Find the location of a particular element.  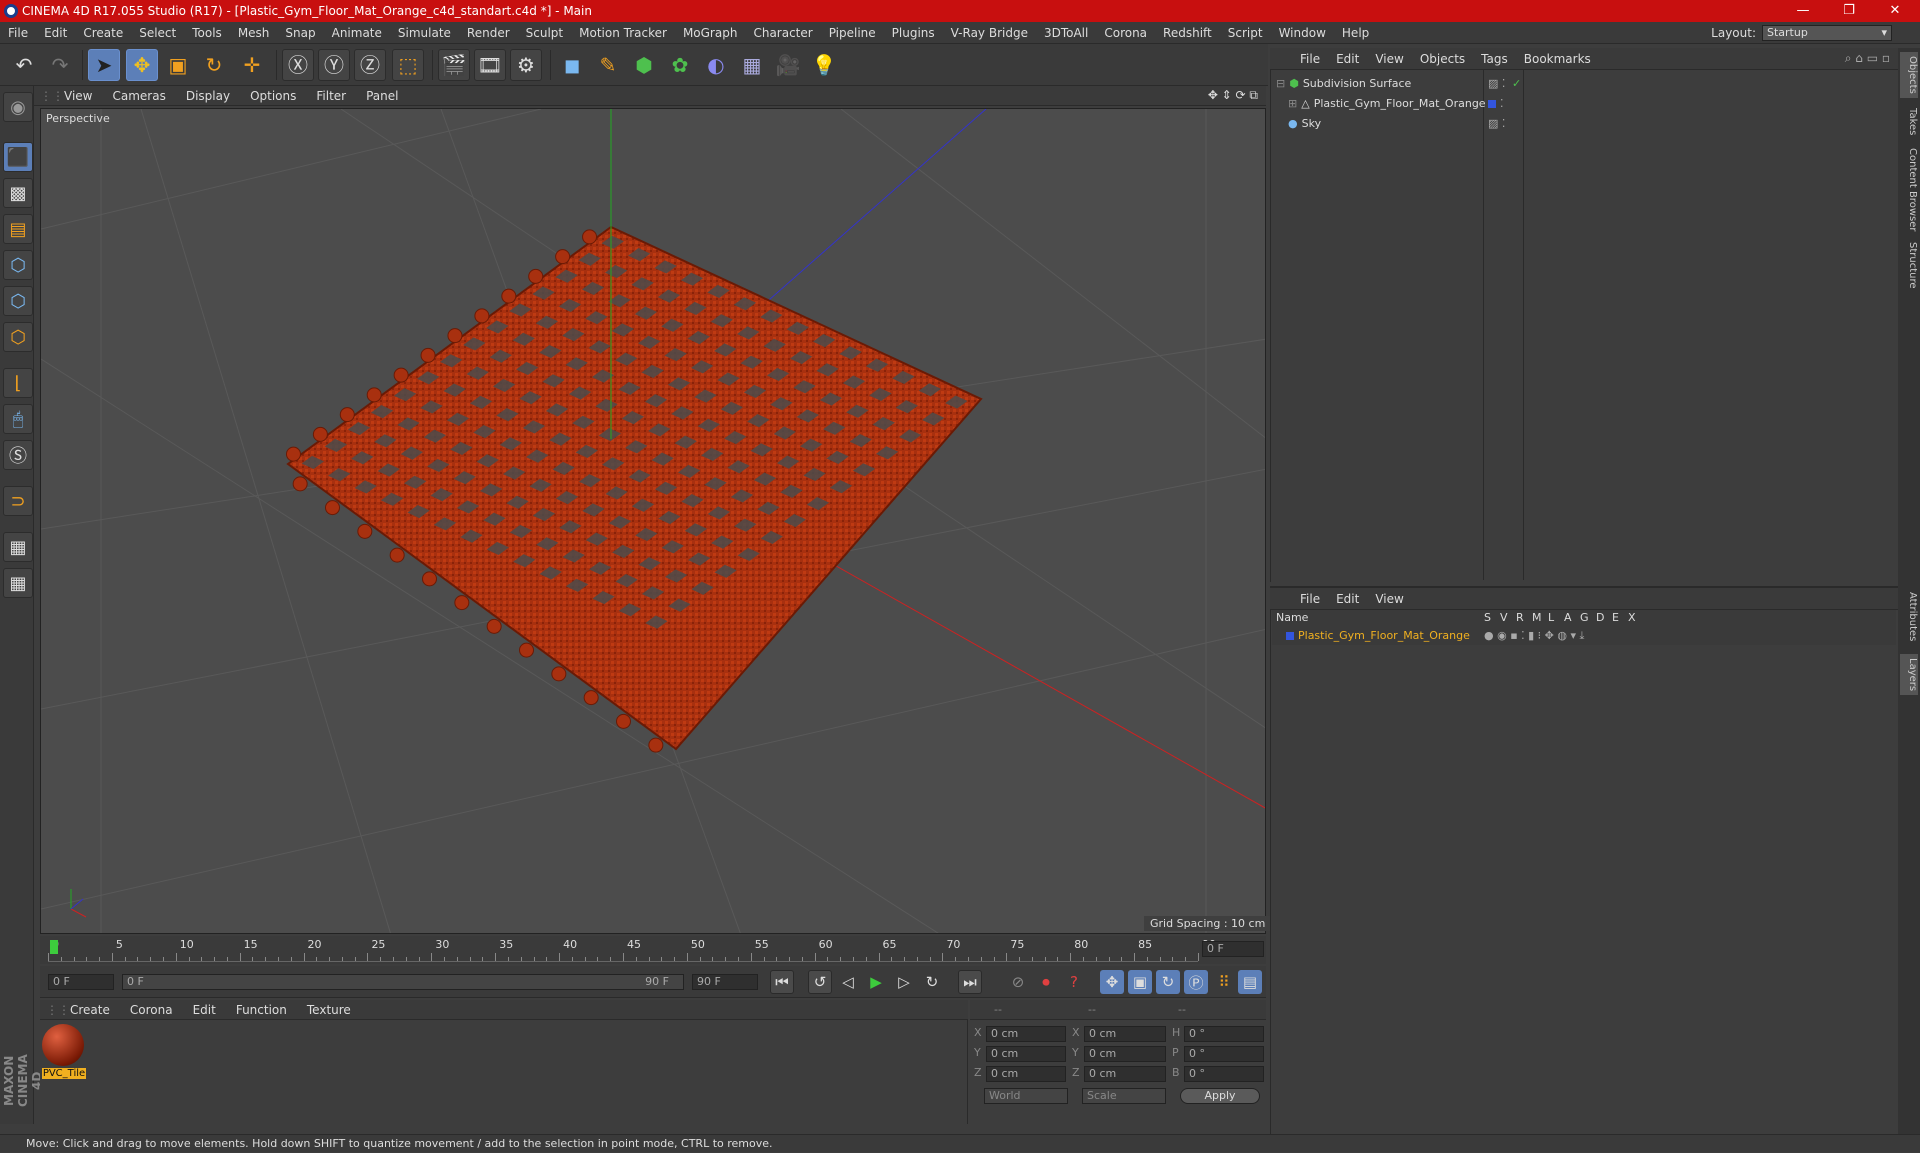

vp-menu-filter: Filter is located at coordinates (331, 96).